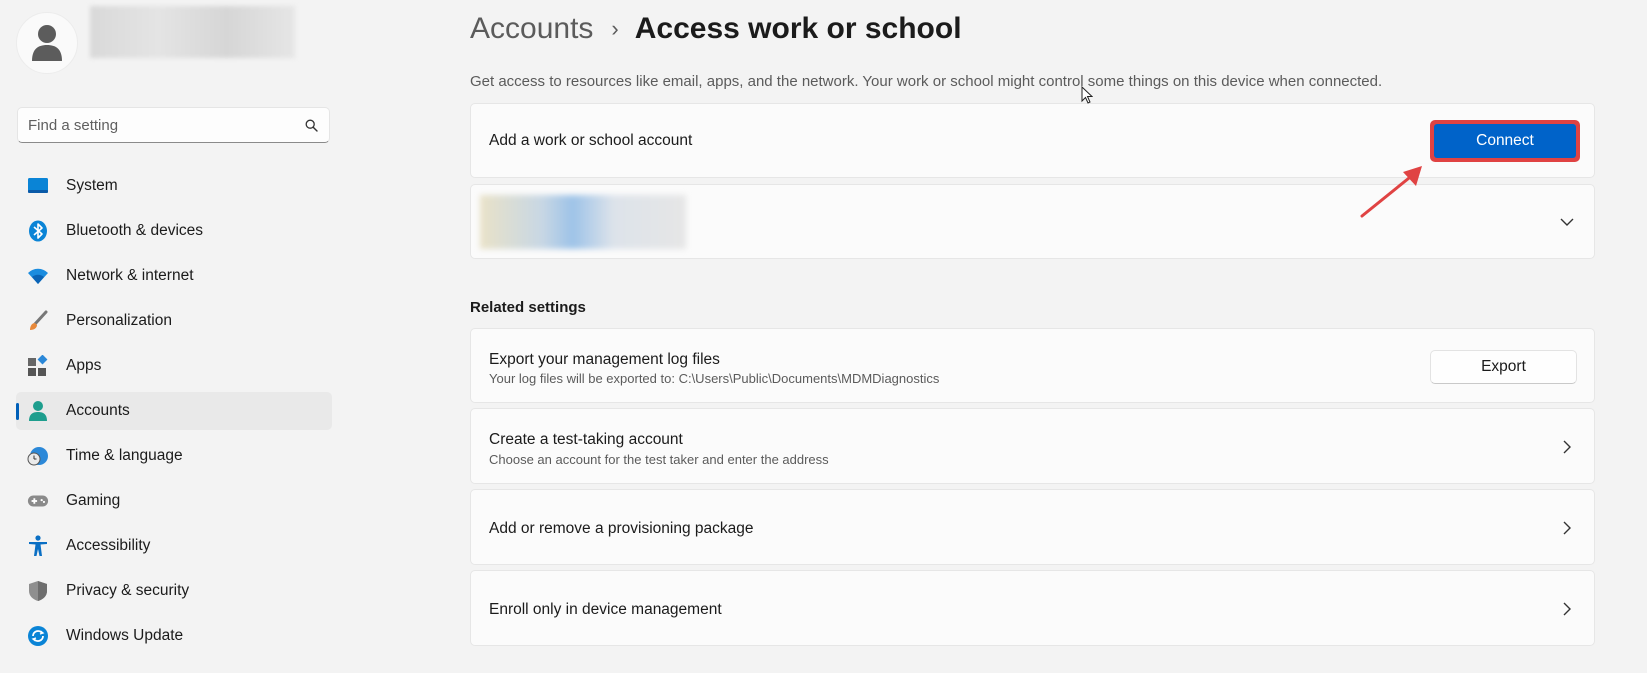 The image size is (1647, 673). I want to click on provisioning-title: Add or remove a provisioning package, so click(621, 528).